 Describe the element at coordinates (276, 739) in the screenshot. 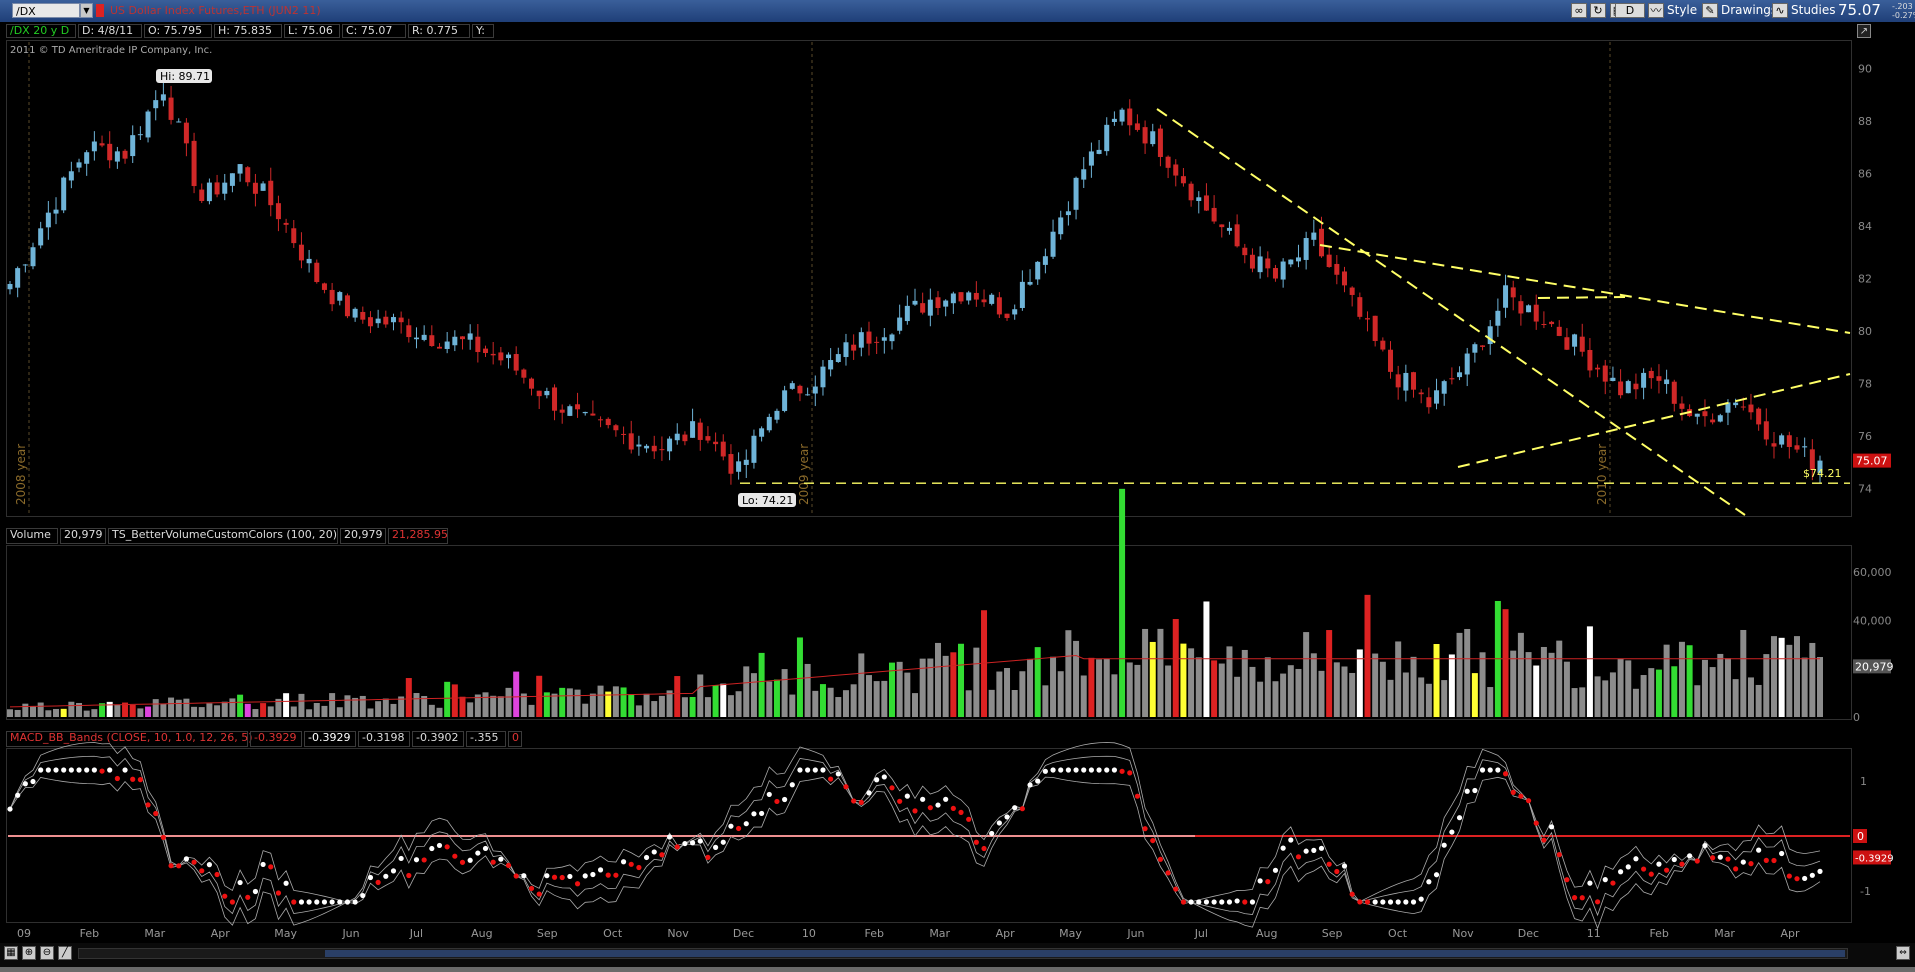

I see `macd-value-1: -0.3929` at that location.